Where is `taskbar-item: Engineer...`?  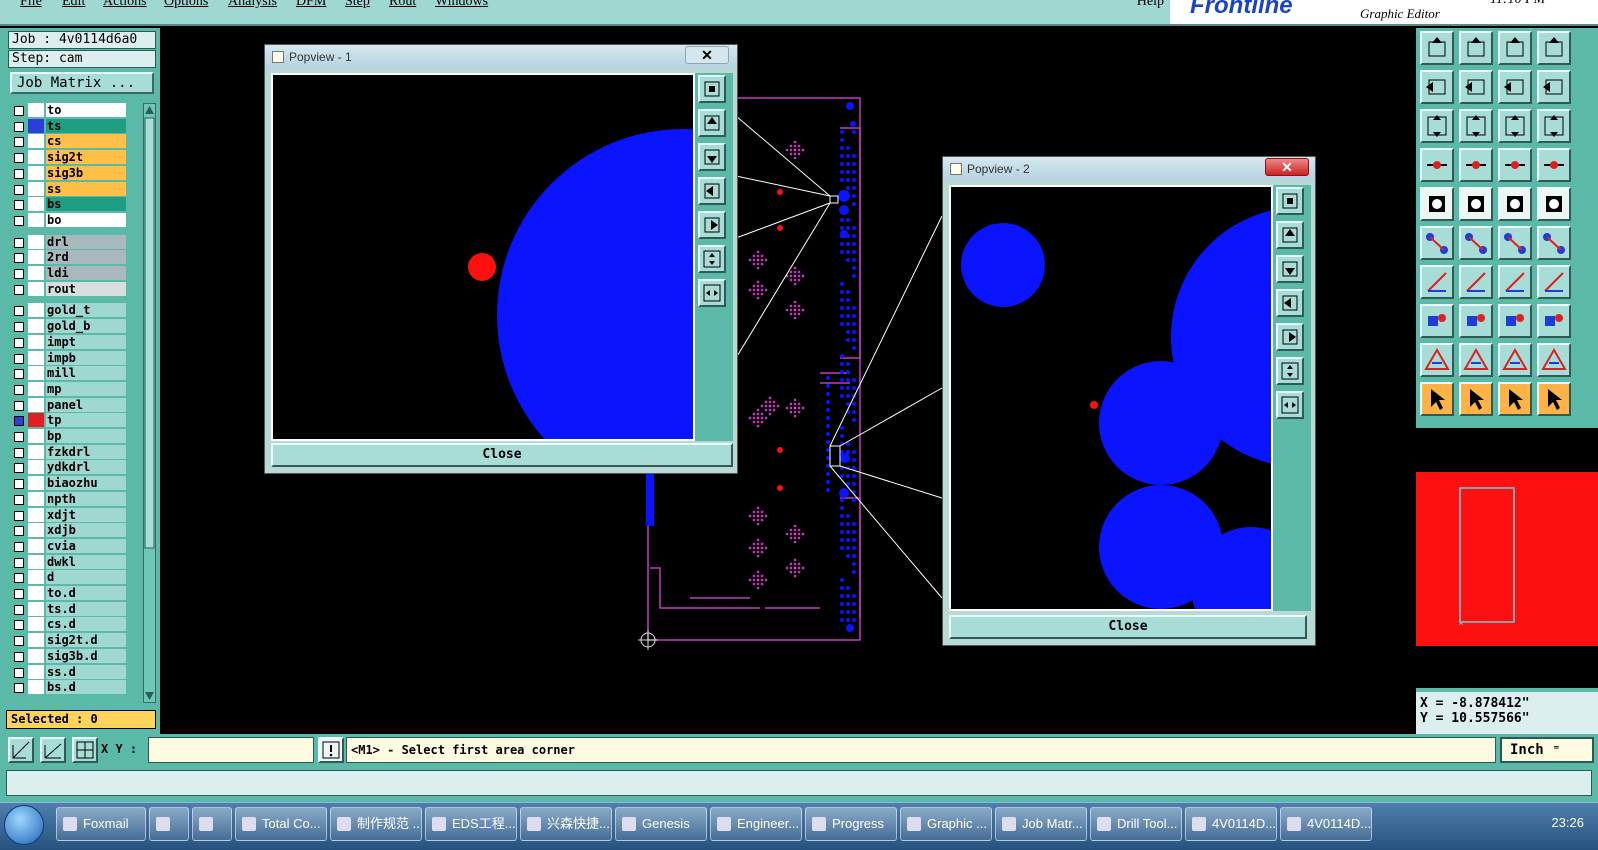 taskbar-item: Engineer... is located at coordinates (756, 824).